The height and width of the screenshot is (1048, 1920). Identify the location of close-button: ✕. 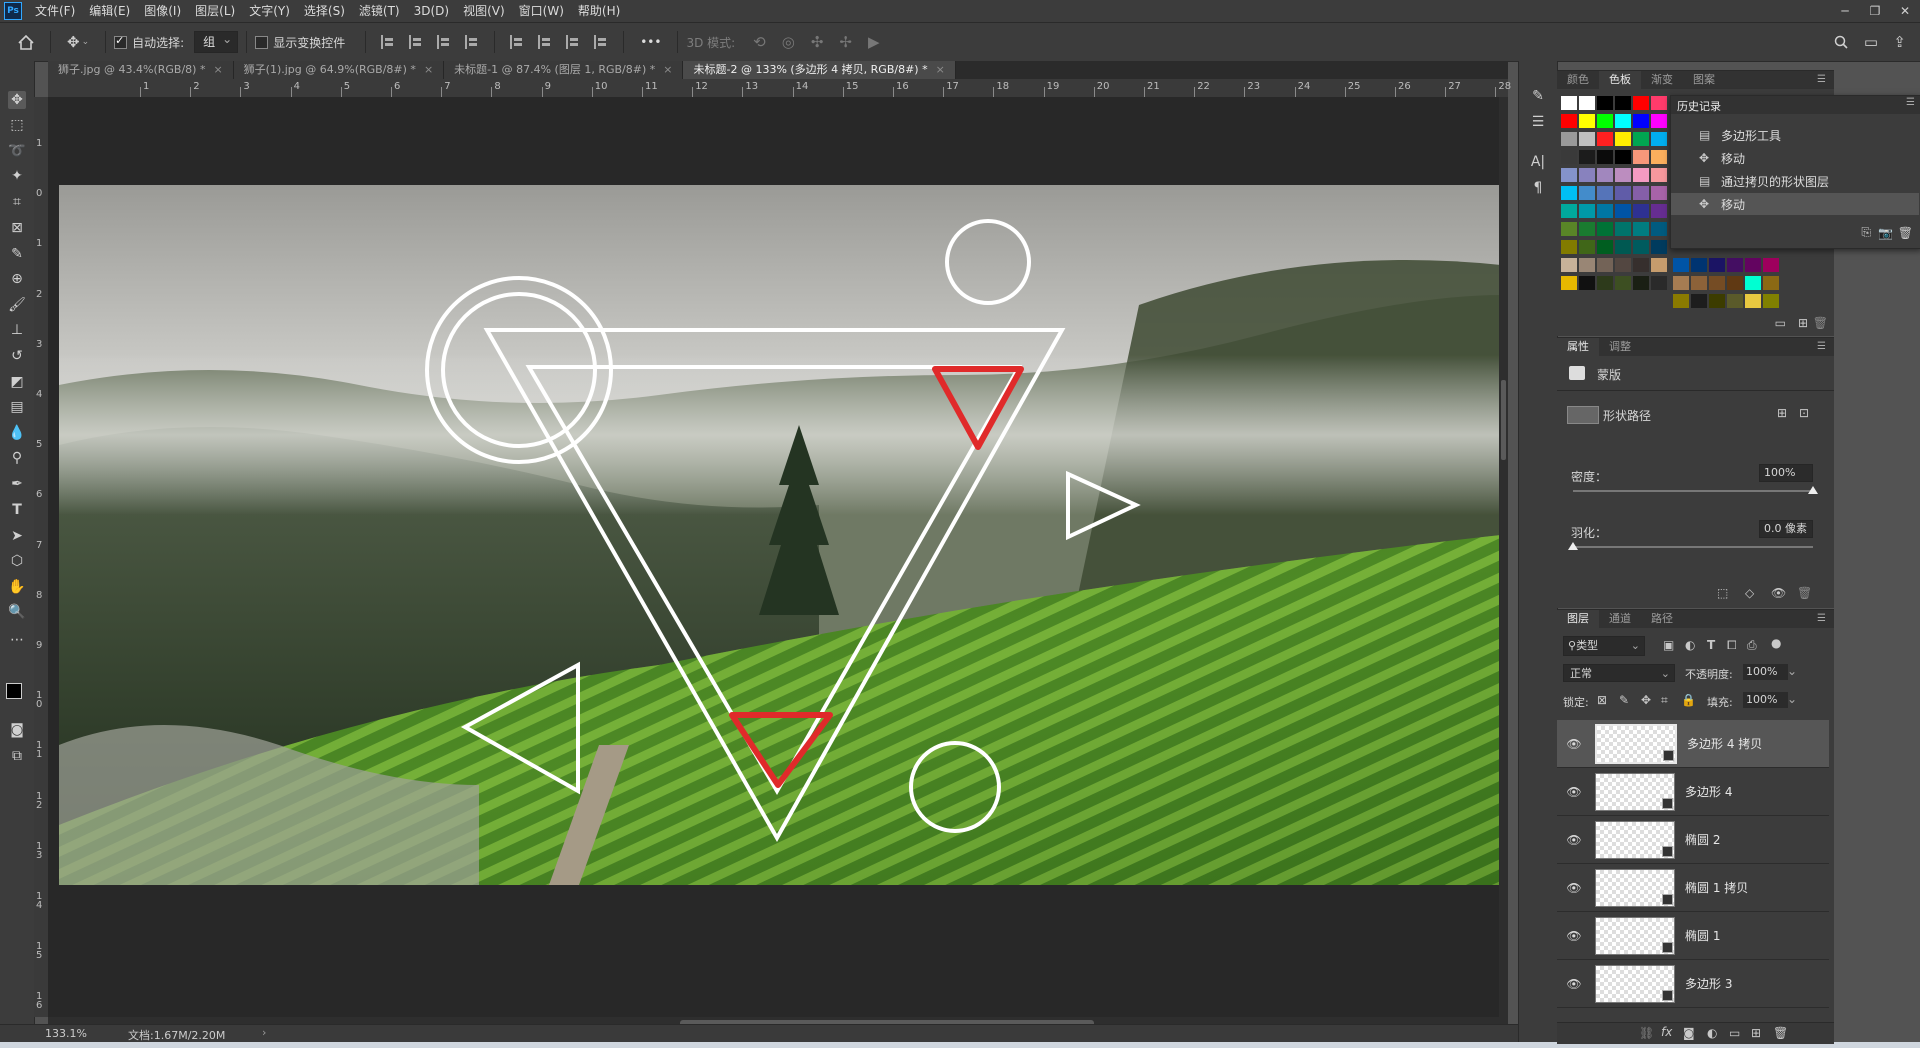
(1905, 11).